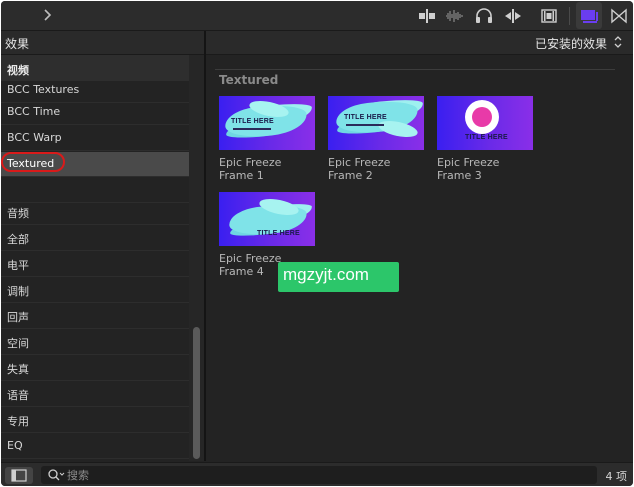  Describe the element at coordinates (102, 43) in the screenshot. I see `sidebar-header: 效果` at that location.